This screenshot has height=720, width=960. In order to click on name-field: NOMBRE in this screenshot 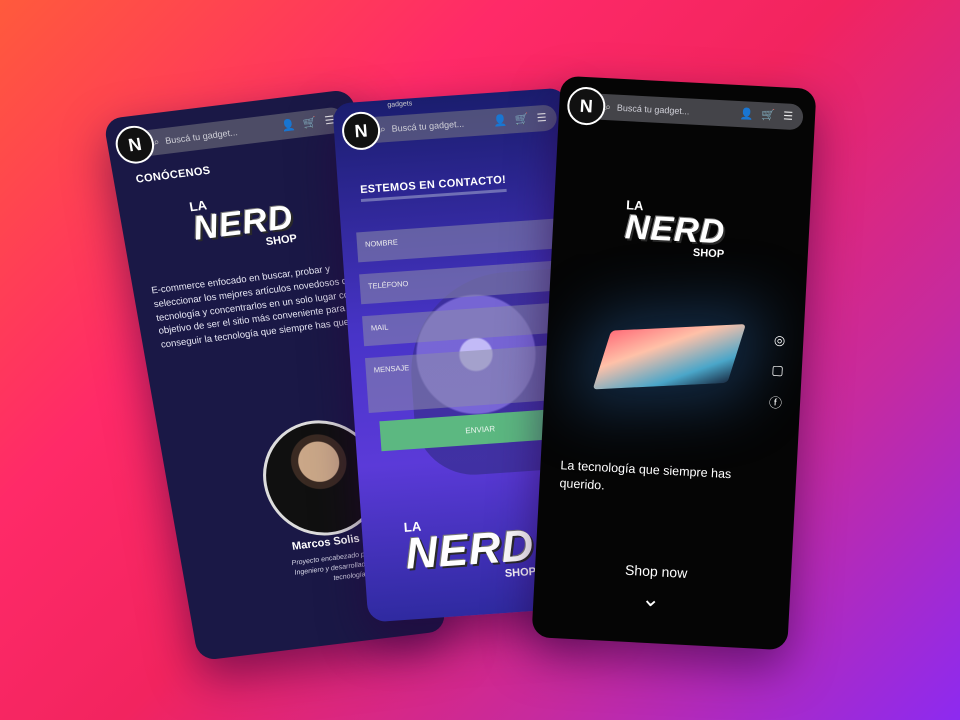, I will do `click(462, 240)`.